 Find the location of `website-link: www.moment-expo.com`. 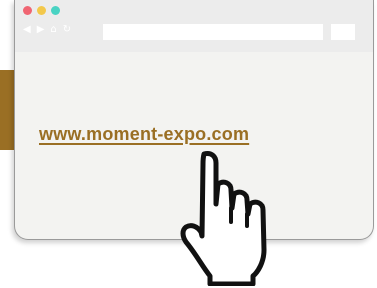

website-link: www.moment-expo.com is located at coordinates (144, 134).